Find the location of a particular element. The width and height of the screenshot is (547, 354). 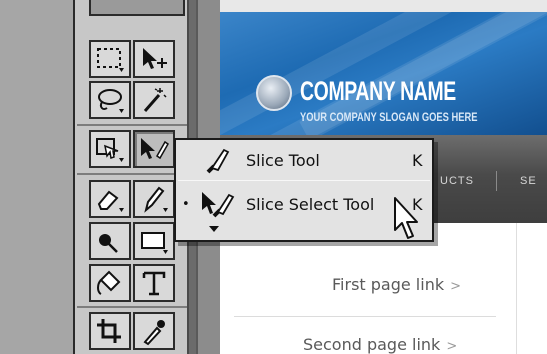

paint-bucket-icon is located at coordinates (109, 282).